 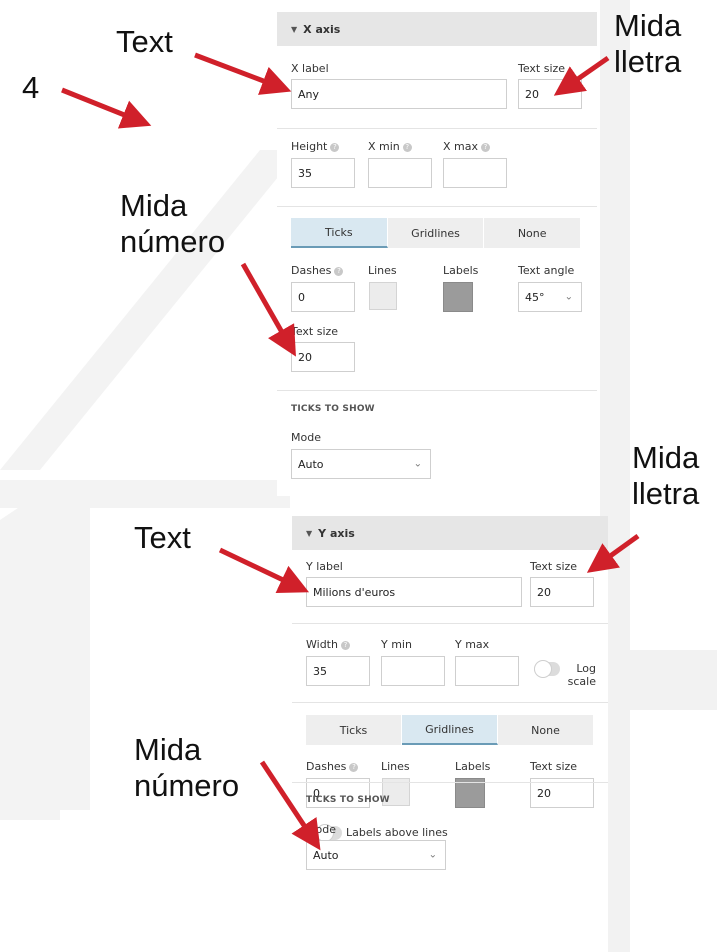 I want to click on arrow-to-y-label, so click(x=264, y=570).